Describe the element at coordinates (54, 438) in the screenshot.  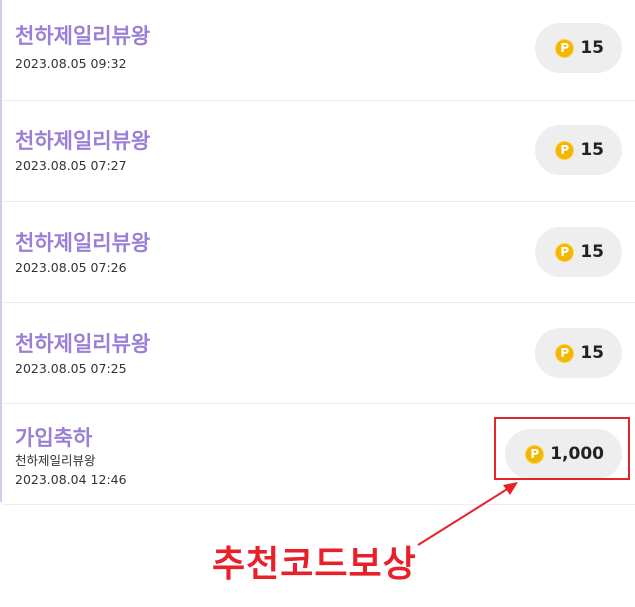
I see `history-item-title: 가입축하` at that location.